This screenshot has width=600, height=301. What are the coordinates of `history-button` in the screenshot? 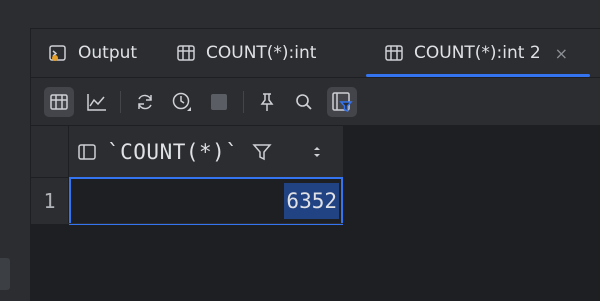 It's located at (182, 102).